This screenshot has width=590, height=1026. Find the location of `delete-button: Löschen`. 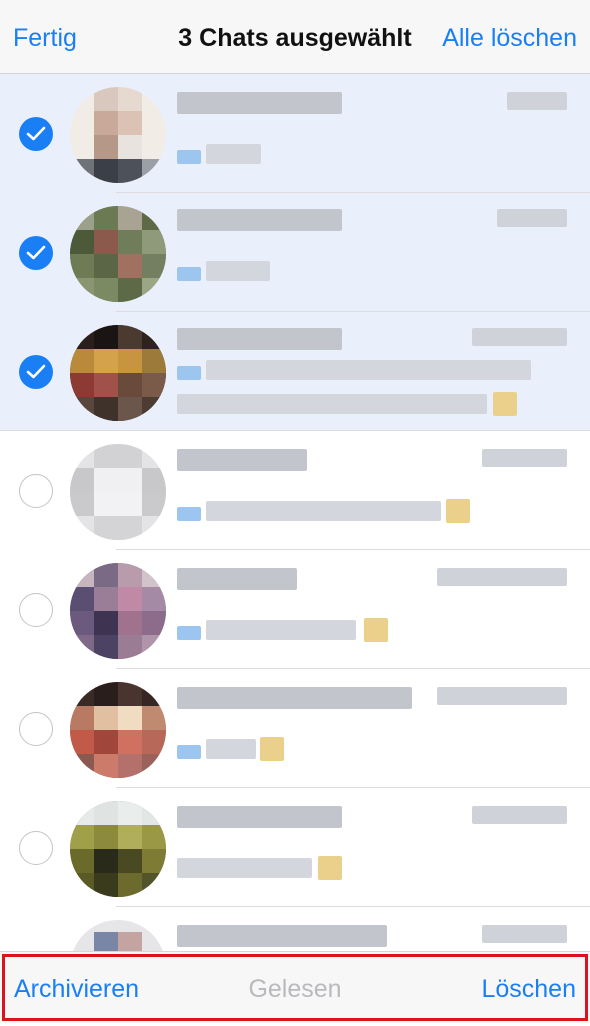

delete-button: Löschen is located at coordinates (528, 989).